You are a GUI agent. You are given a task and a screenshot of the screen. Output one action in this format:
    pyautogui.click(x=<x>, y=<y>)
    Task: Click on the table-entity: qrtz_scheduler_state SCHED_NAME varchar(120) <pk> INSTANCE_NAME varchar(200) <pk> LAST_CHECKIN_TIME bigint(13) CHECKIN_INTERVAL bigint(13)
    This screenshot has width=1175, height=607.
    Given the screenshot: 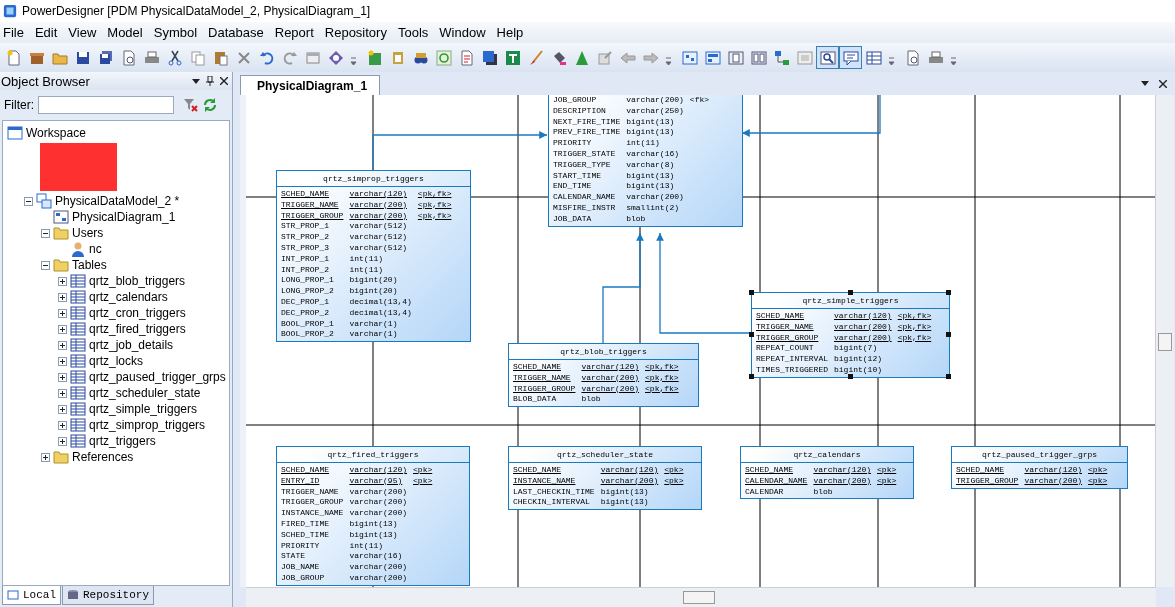 What is the action you would take?
    pyautogui.click(x=605, y=478)
    